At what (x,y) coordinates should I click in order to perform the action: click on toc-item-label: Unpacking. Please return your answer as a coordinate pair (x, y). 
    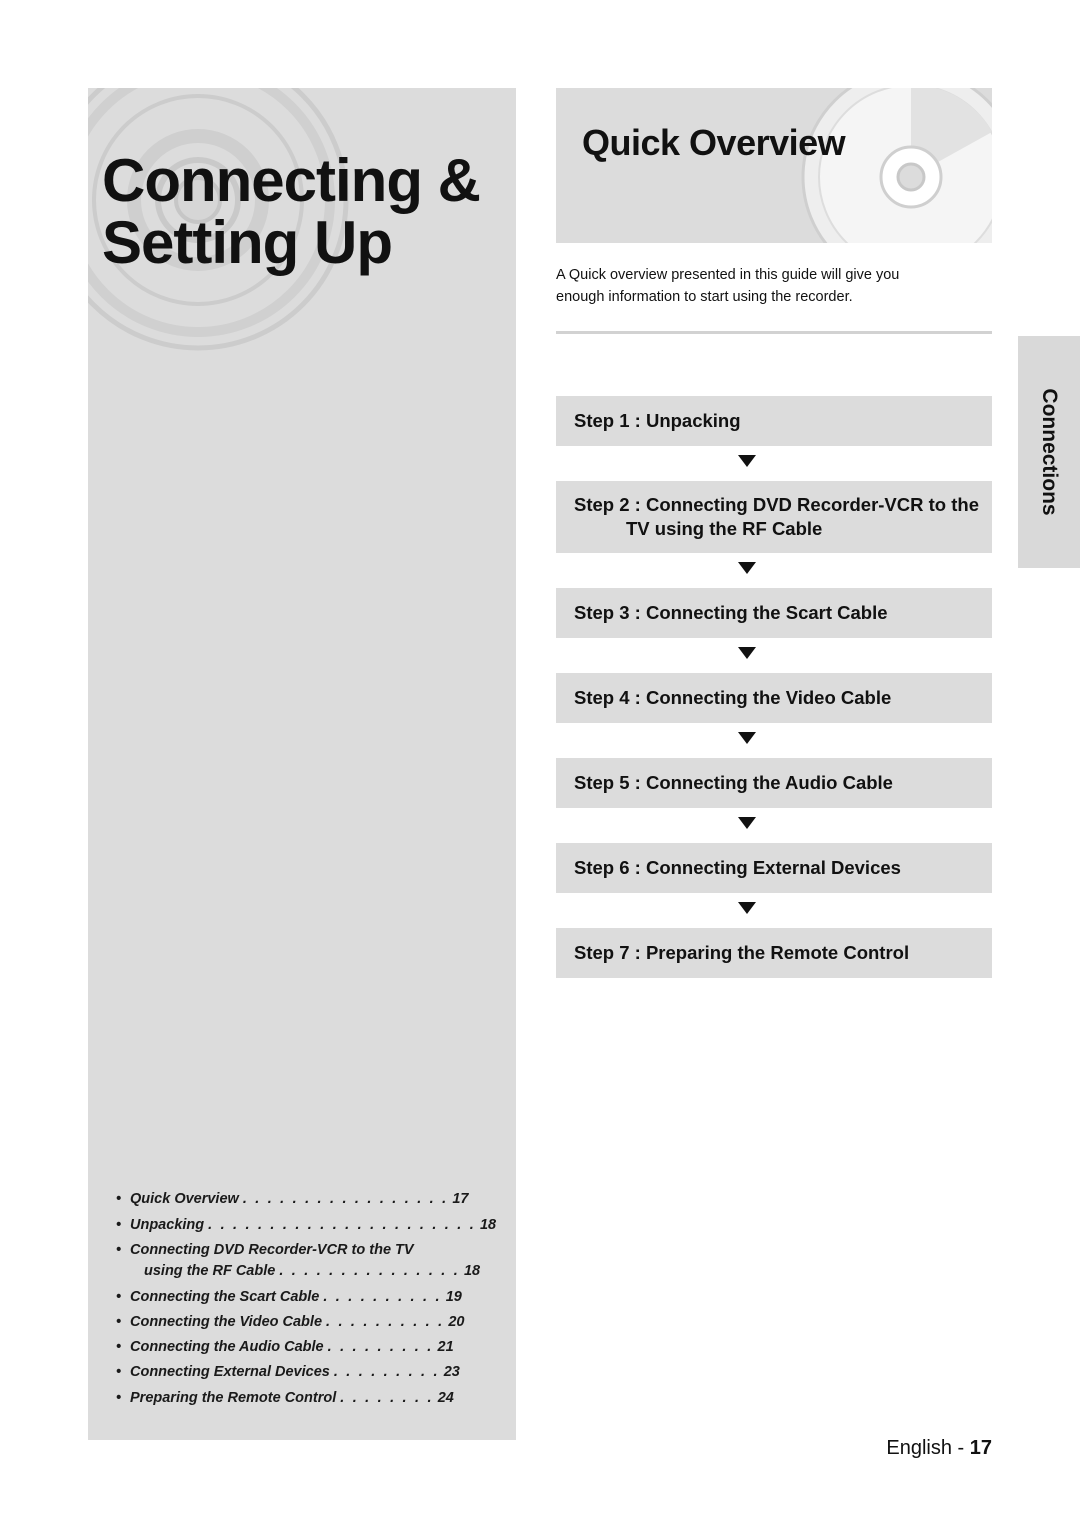
    Looking at the image, I should click on (167, 1224).